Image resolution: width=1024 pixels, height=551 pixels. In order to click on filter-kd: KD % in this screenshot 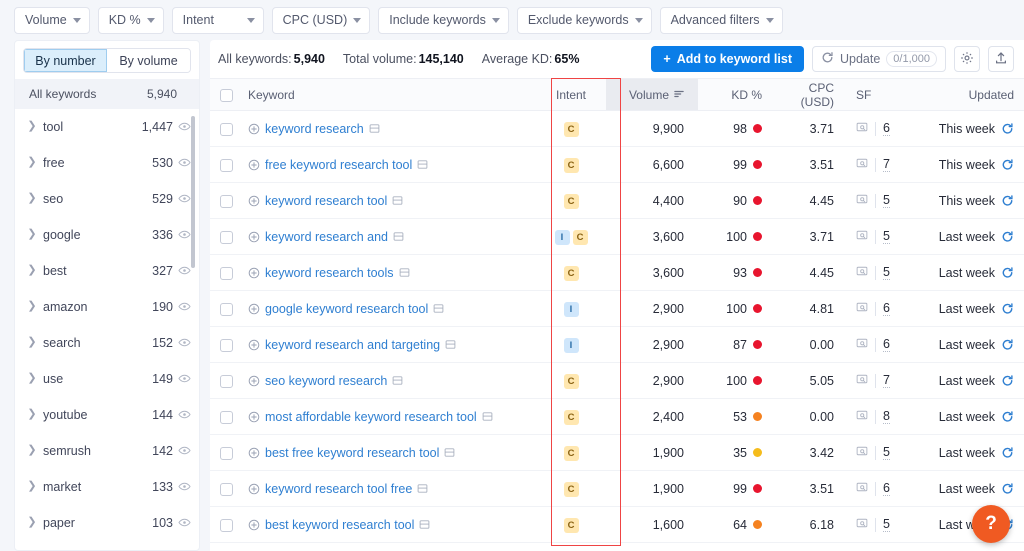, I will do `click(130, 20)`.